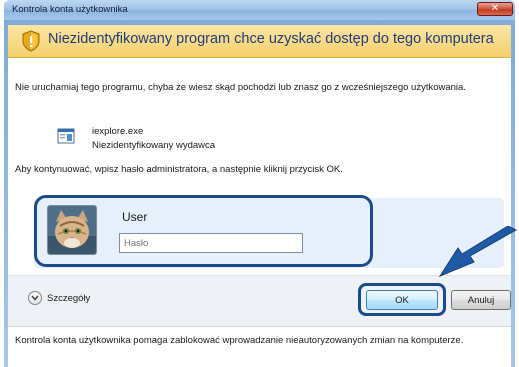 The height and width of the screenshot is (367, 519). What do you see at coordinates (70, 9) in the screenshot?
I see `window-title: Kontrola konta użytkownika` at bounding box center [70, 9].